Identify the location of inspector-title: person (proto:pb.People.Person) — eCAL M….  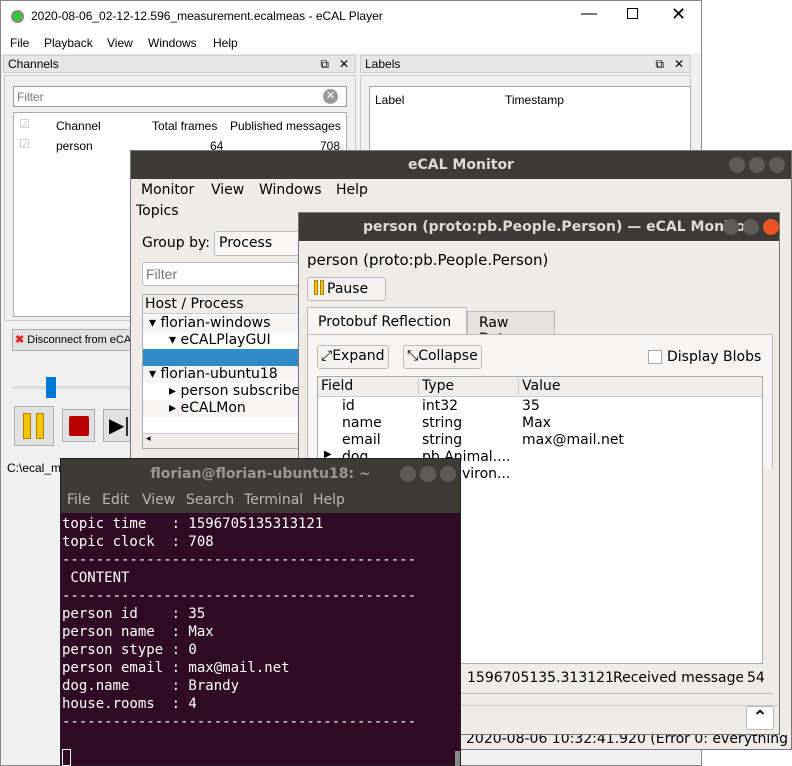
(558, 227).